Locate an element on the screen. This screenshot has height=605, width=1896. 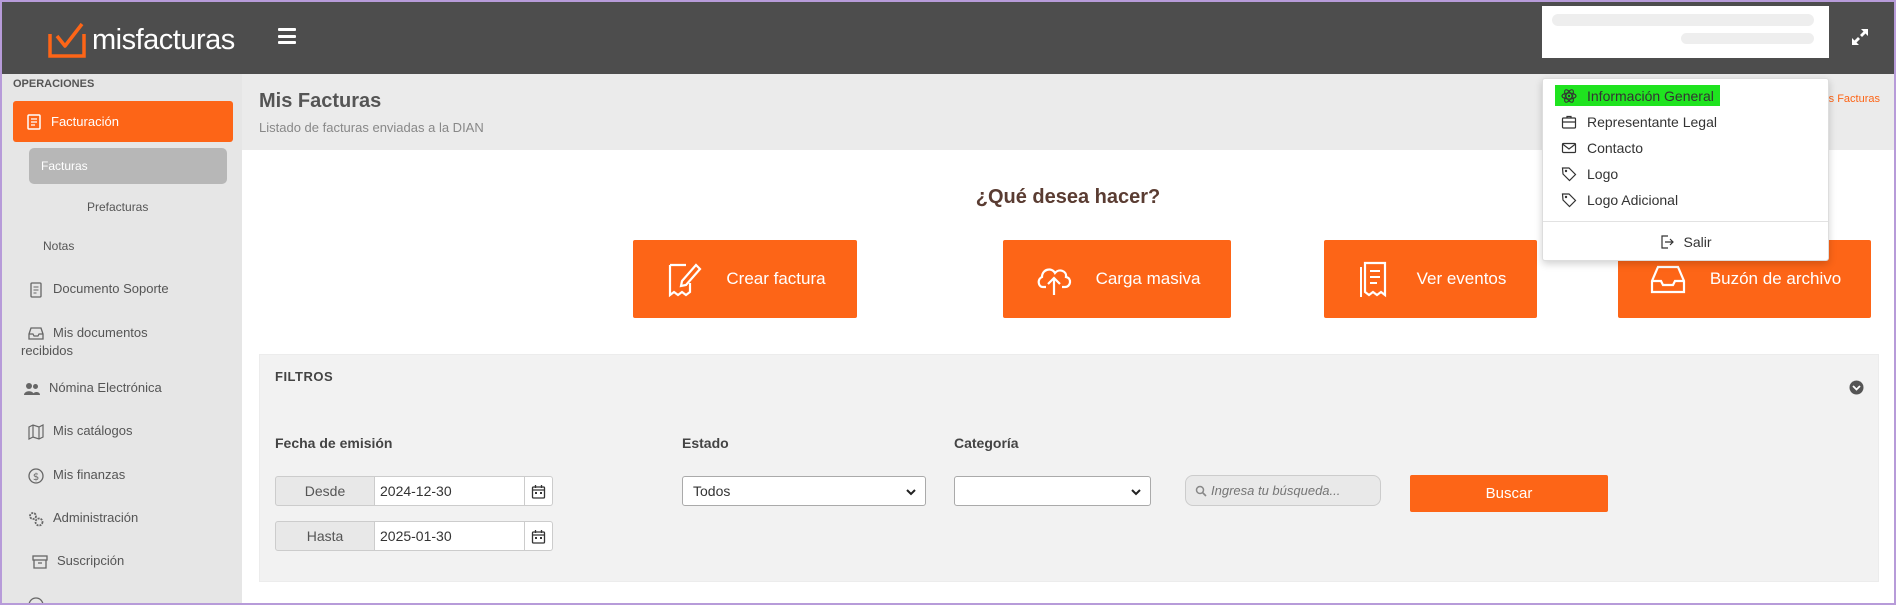
search-icon is located at coordinates (1201, 491).